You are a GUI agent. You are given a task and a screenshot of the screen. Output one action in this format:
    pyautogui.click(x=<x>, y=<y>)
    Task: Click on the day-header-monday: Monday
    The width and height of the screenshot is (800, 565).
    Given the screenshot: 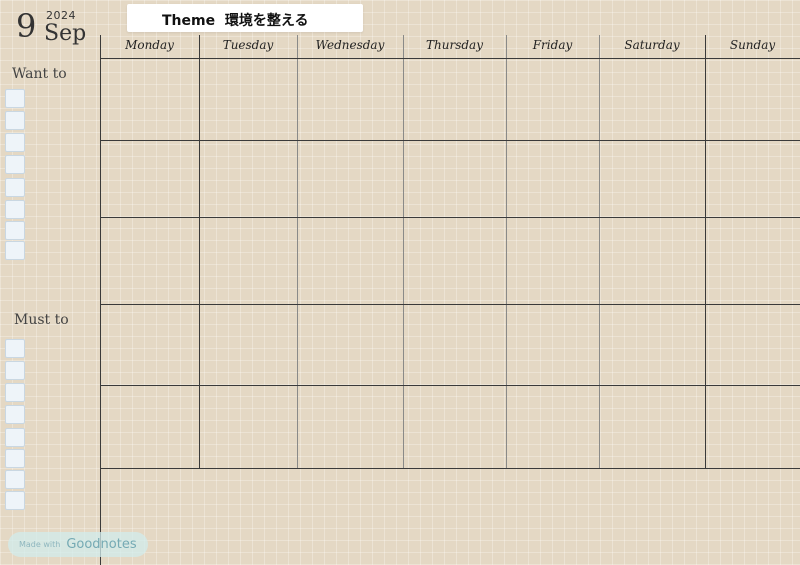 What is the action you would take?
    pyautogui.click(x=149, y=45)
    